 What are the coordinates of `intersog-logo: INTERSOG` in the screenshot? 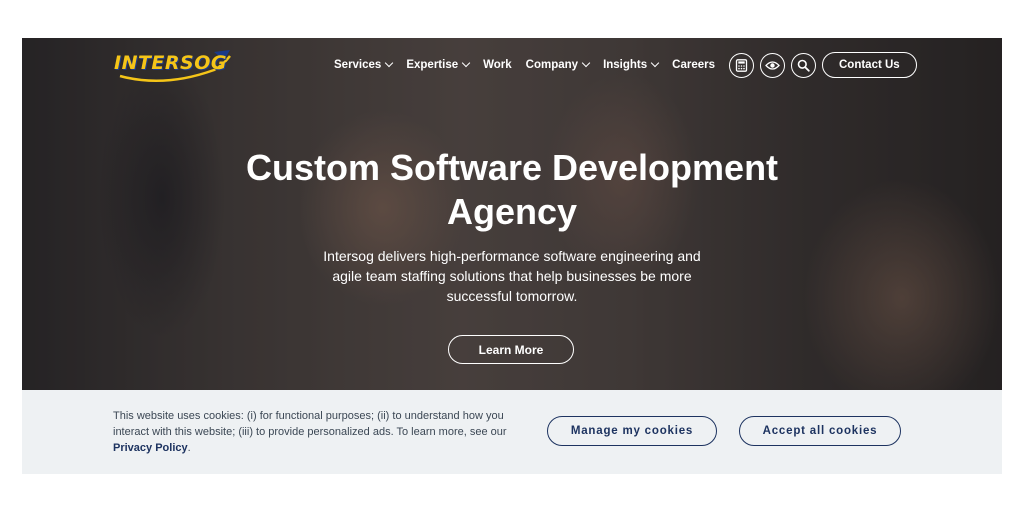 It's located at (174, 68).